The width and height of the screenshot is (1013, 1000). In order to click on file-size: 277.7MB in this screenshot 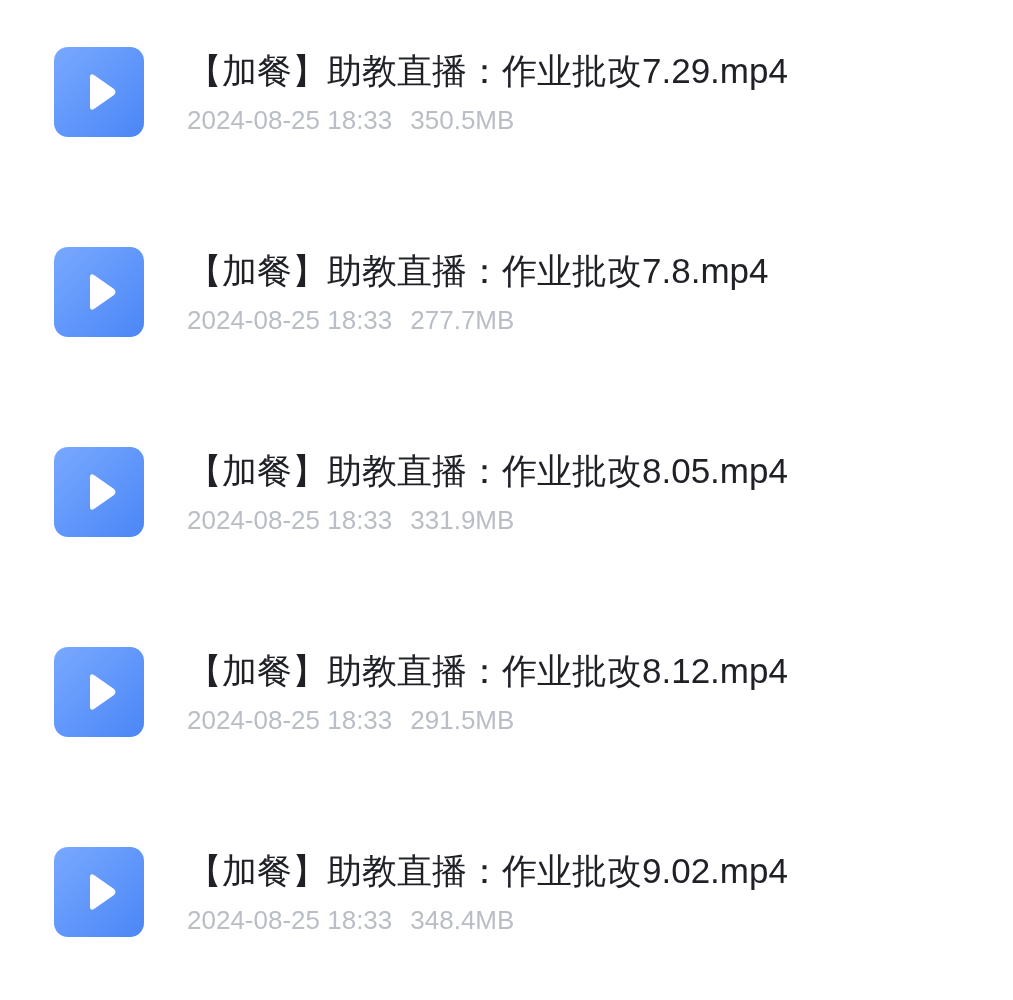, I will do `click(462, 320)`.